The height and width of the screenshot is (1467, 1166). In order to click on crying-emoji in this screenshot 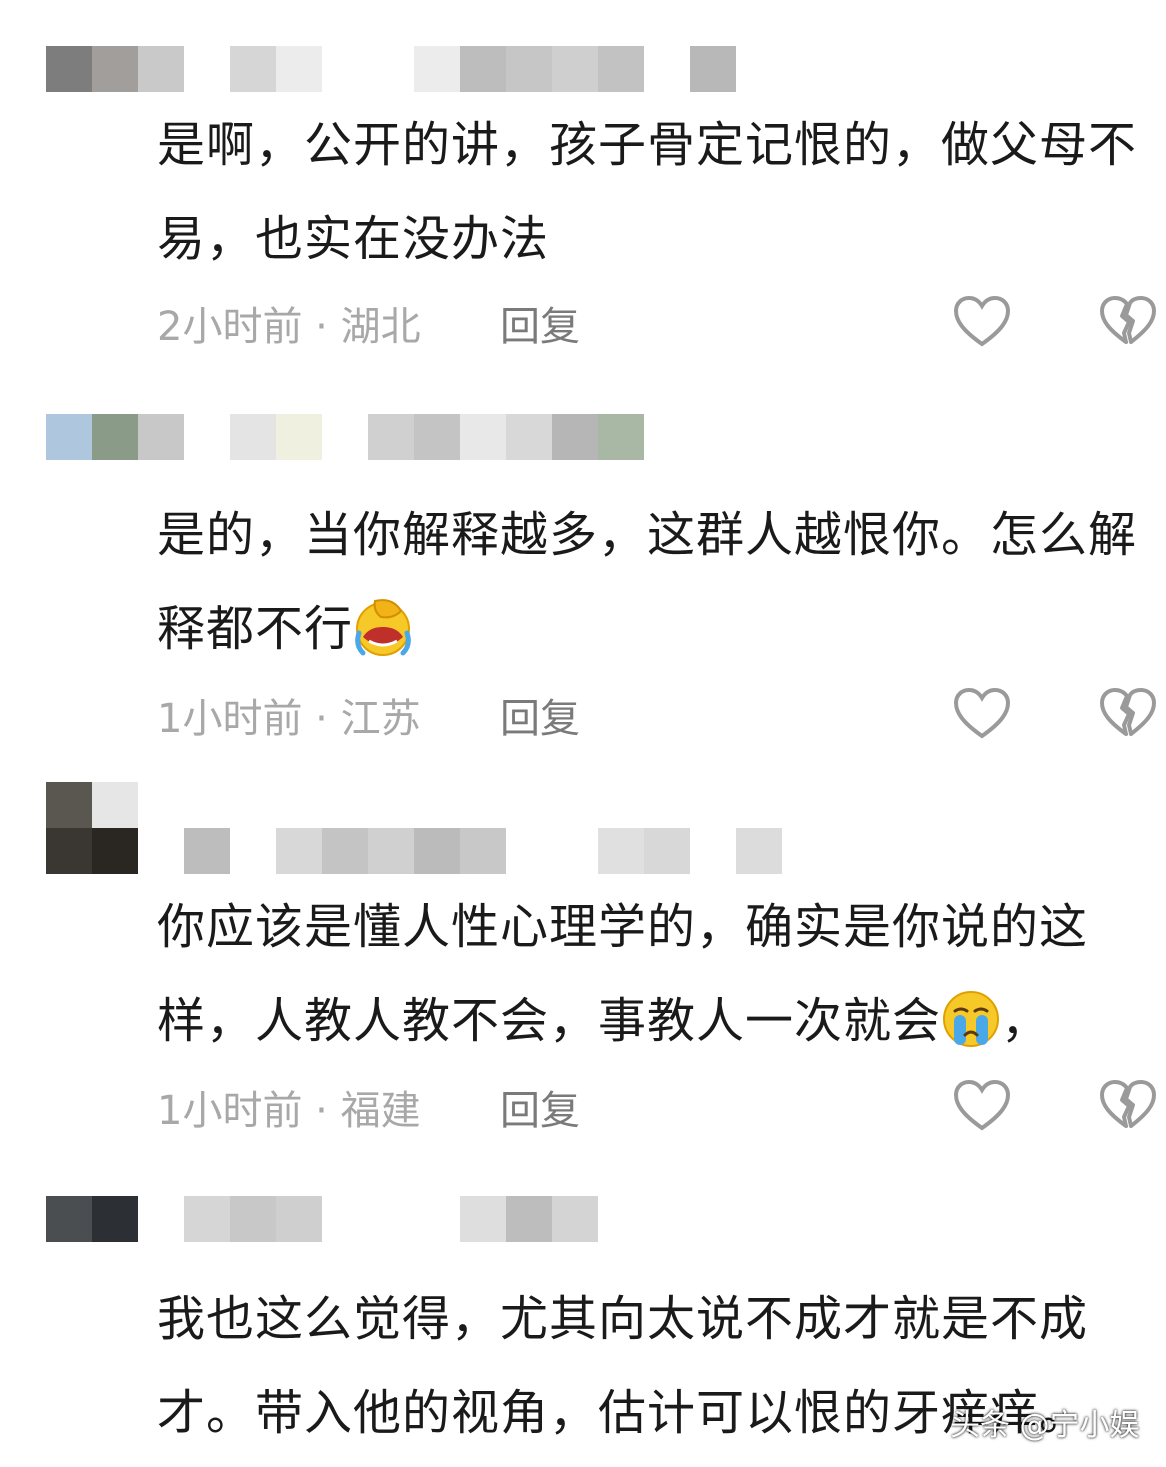, I will do `click(971, 1019)`.